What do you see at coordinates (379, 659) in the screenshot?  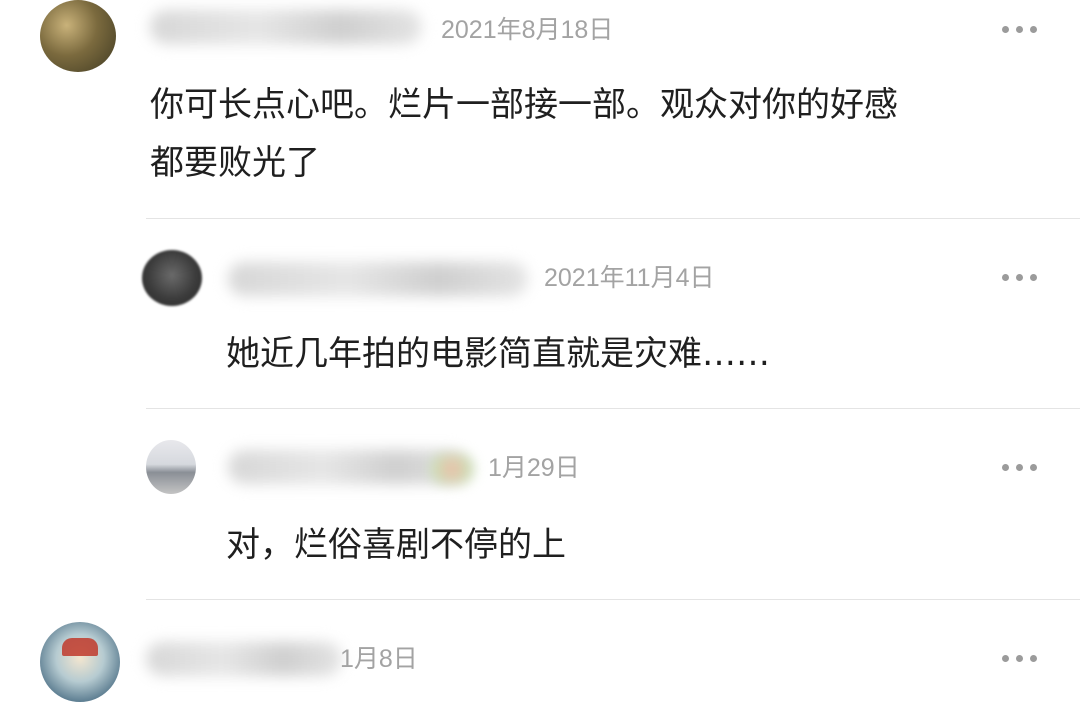 I see `comment-date: 1月8日` at bounding box center [379, 659].